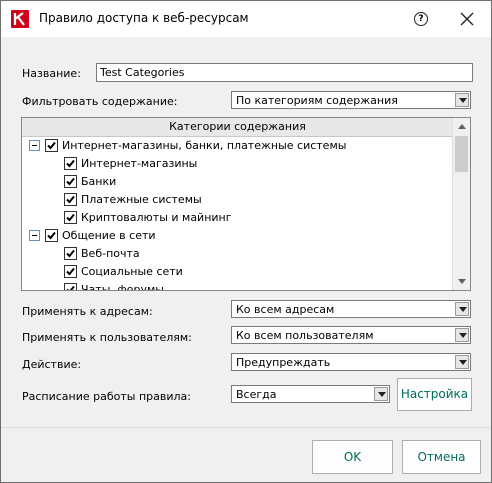  Describe the element at coordinates (285, 309) in the screenshot. I see `apply-addresses-value: Ко всем адресам` at that location.